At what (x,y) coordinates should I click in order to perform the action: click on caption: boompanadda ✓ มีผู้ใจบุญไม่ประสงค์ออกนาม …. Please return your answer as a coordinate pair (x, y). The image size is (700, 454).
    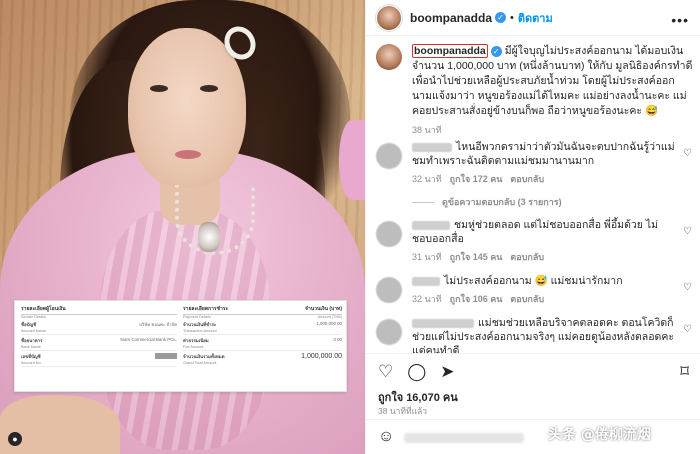
    Looking at the image, I should click on (535, 91).